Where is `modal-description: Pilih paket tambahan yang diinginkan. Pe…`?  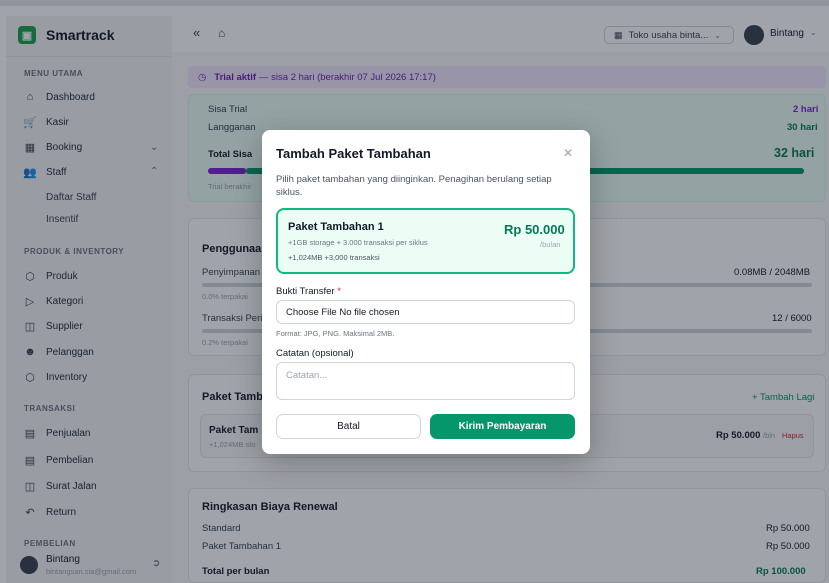
modal-description: Pilih paket tambahan yang diinginkan. Pe… is located at coordinates (414, 186).